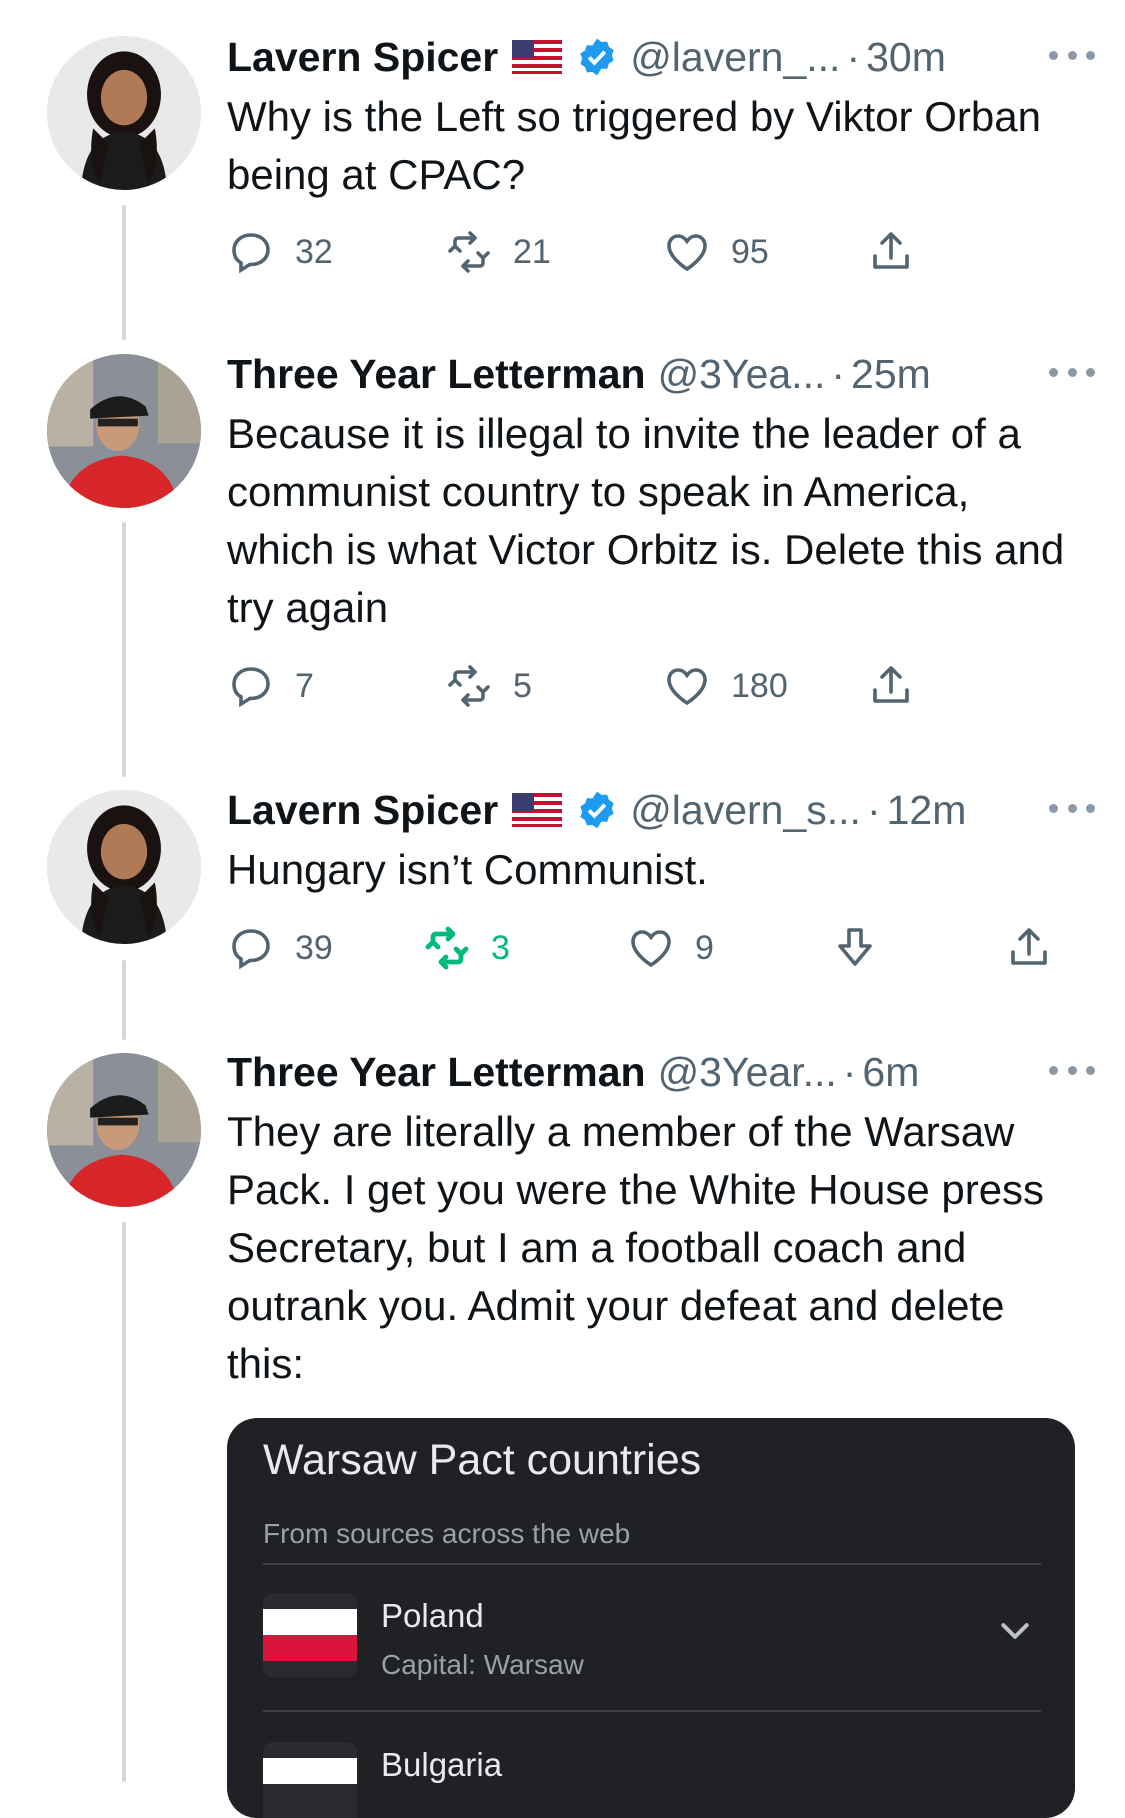 Image resolution: width=1125 pixels, height=1818 pixels. Describe the element at coordinates (482, 1460) in the screenshot. I see `card-title: Warsaw Pact countries` at that location.